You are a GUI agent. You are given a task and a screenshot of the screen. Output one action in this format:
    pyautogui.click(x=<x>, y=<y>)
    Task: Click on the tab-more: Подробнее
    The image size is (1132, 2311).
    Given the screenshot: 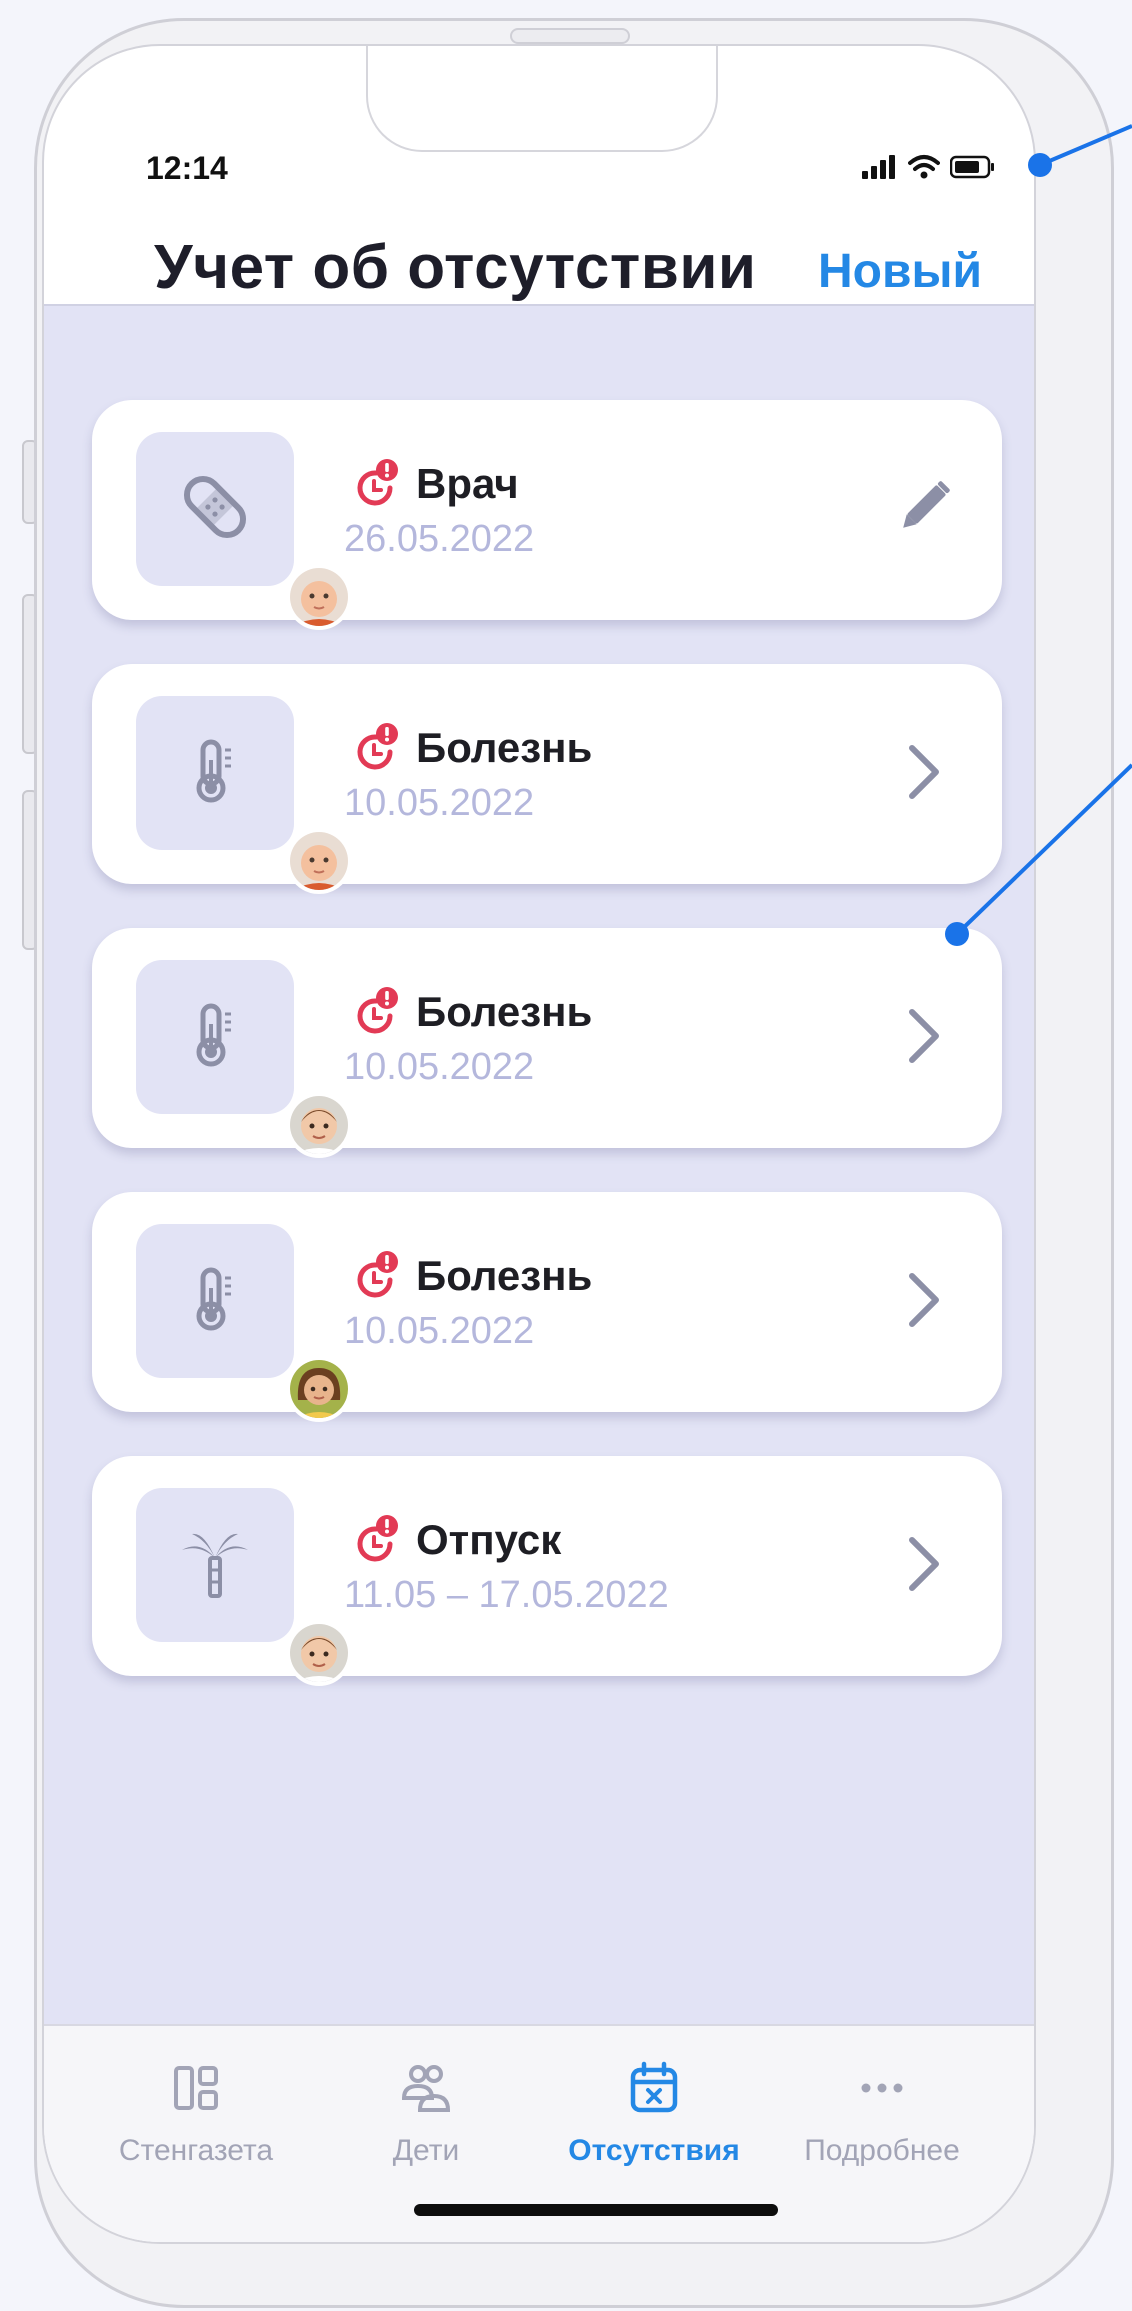 What is the action you would take?
    pyautogui.click(x=882, y=2114)
    